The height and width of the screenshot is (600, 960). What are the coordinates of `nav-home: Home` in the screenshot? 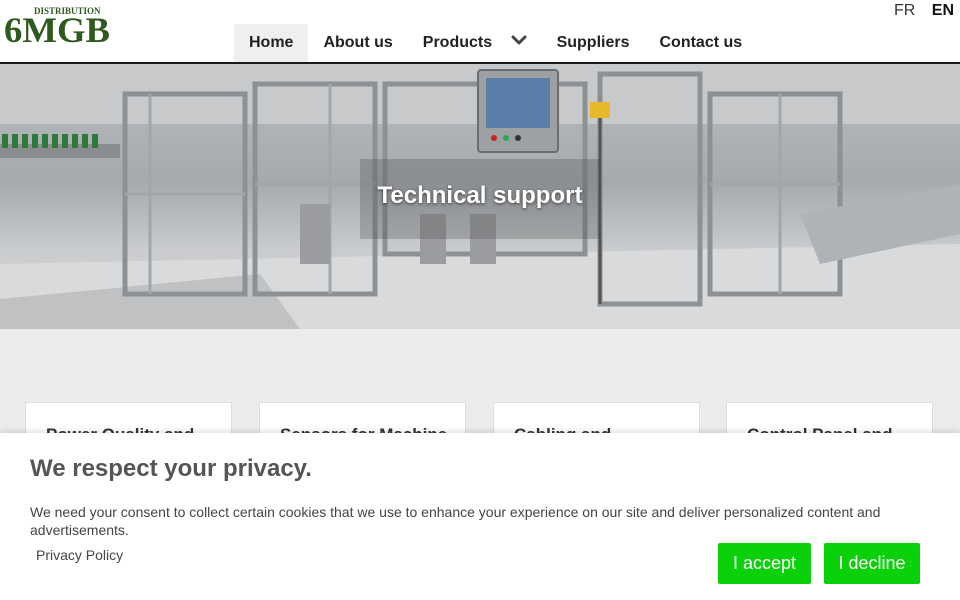 It's located at (271, 43).